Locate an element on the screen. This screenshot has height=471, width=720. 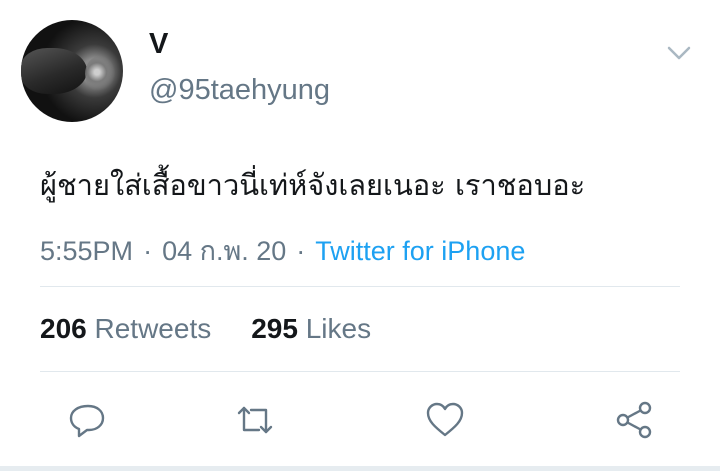
user-handle: @95taehyung is located at coordinates (239, 90).